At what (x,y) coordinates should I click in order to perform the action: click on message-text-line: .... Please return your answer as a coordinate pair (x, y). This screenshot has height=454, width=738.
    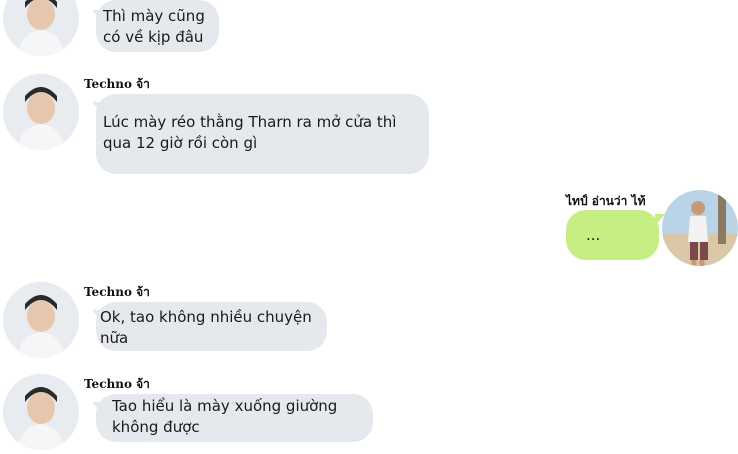
    Looking at the image, I should click on (593, 235).